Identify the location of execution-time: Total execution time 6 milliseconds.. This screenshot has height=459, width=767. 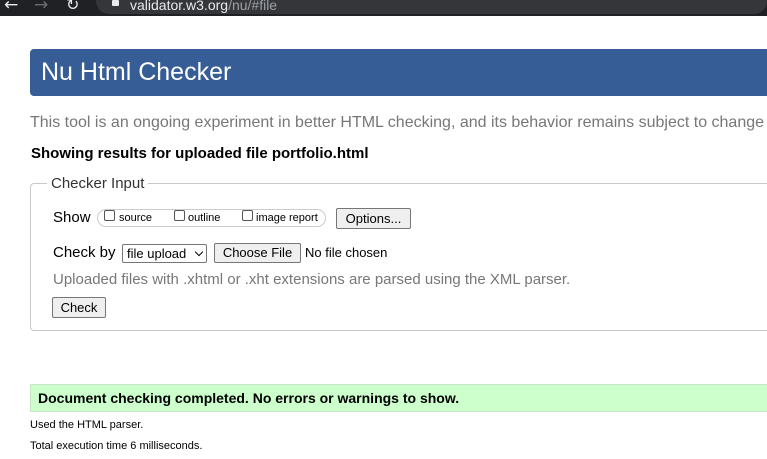
(116, 446).